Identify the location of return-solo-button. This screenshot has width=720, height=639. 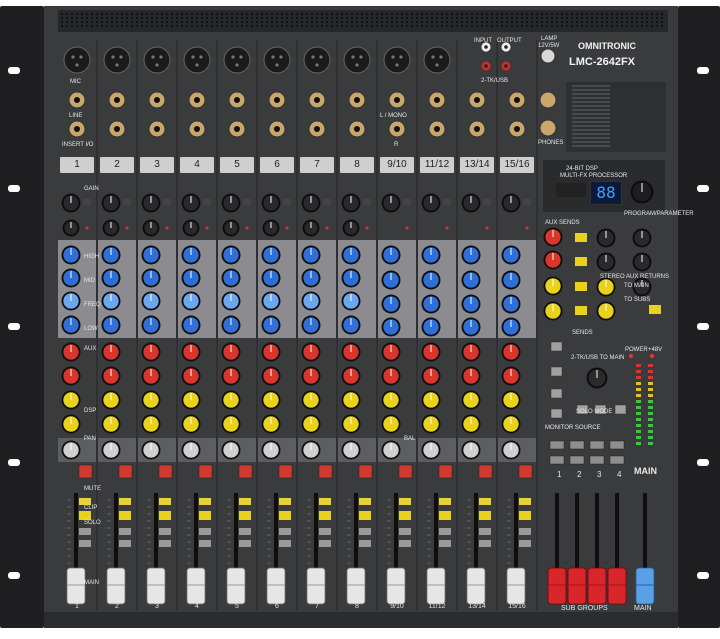
(655, 309).